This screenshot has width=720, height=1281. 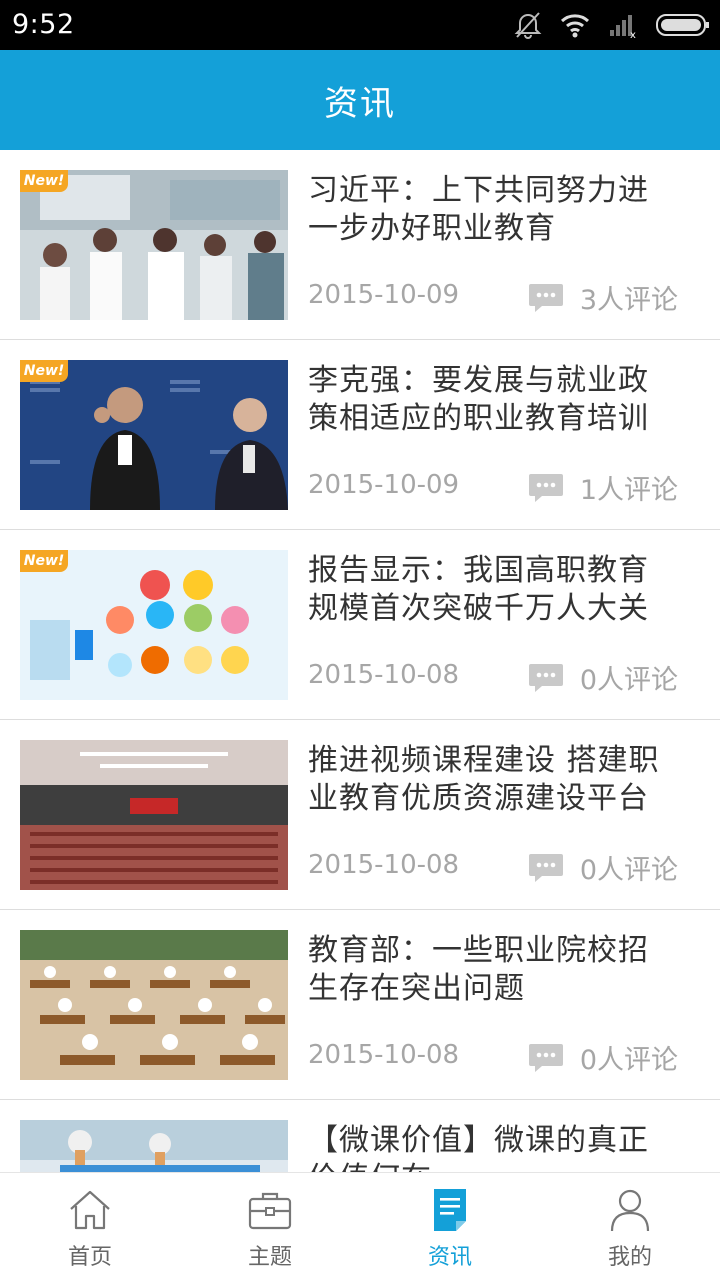 What do you see at coordinates (629, 1257) in the screenshot?
I see `tab-label: 我的` at bounding box center [629, 1257].